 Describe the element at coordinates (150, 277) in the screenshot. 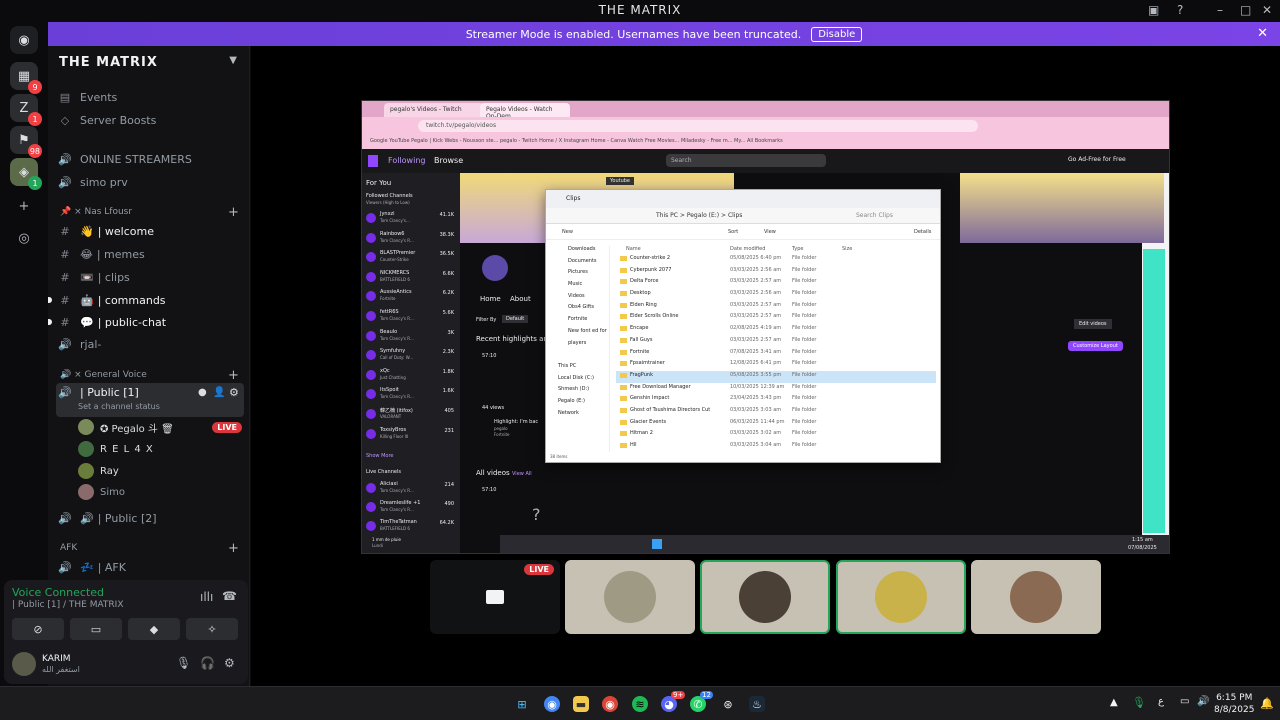

I see `channel-clips: # 📼 | clips` at that location.